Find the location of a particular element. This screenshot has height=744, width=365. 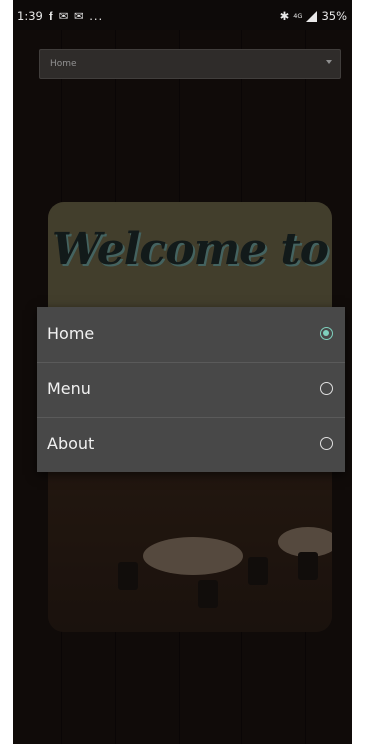

facebook-icon: 𝐟 is located at coordinates (51, 16).